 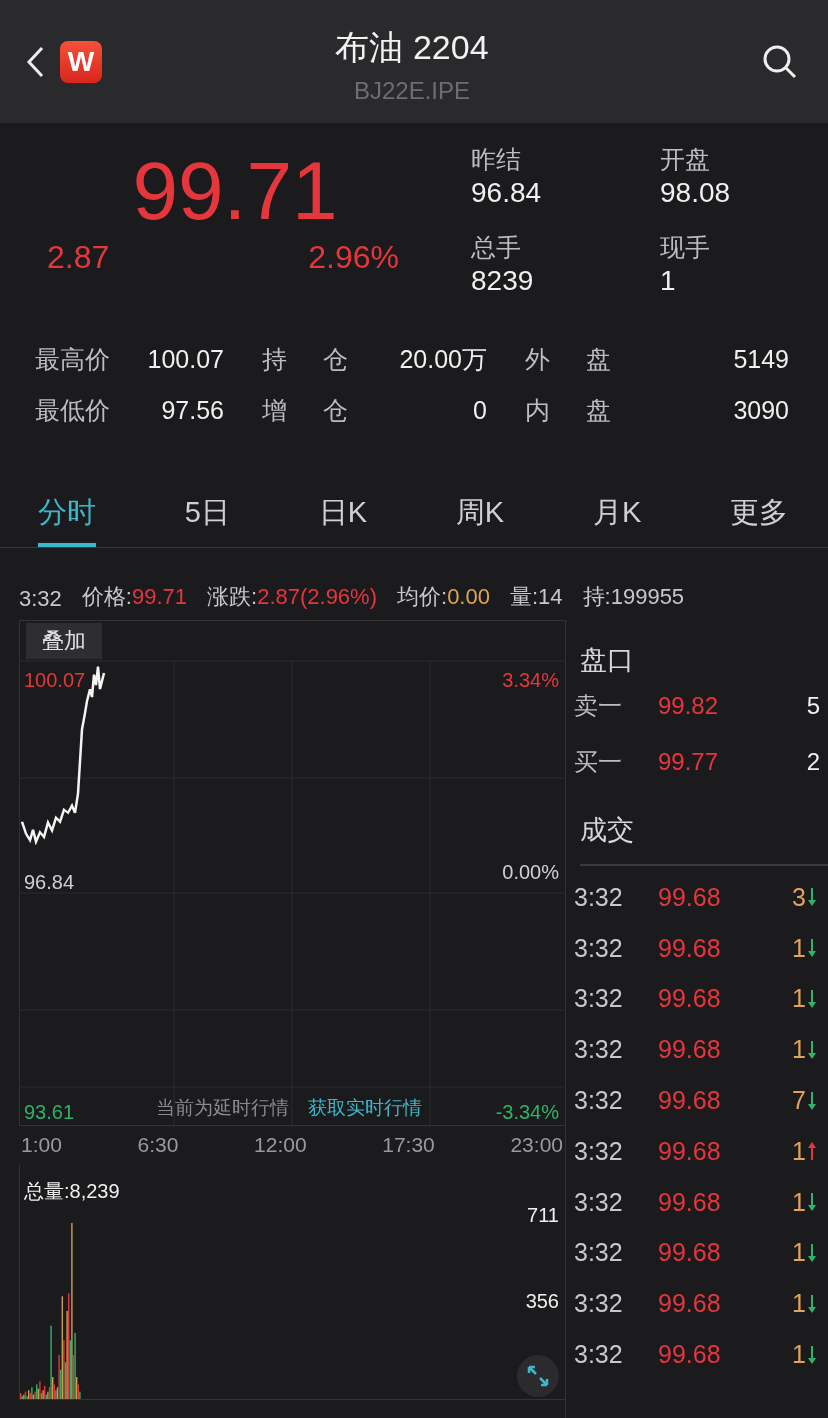 I want to click on total-volume: 总量:8,239, so click(x=72, y=1191).